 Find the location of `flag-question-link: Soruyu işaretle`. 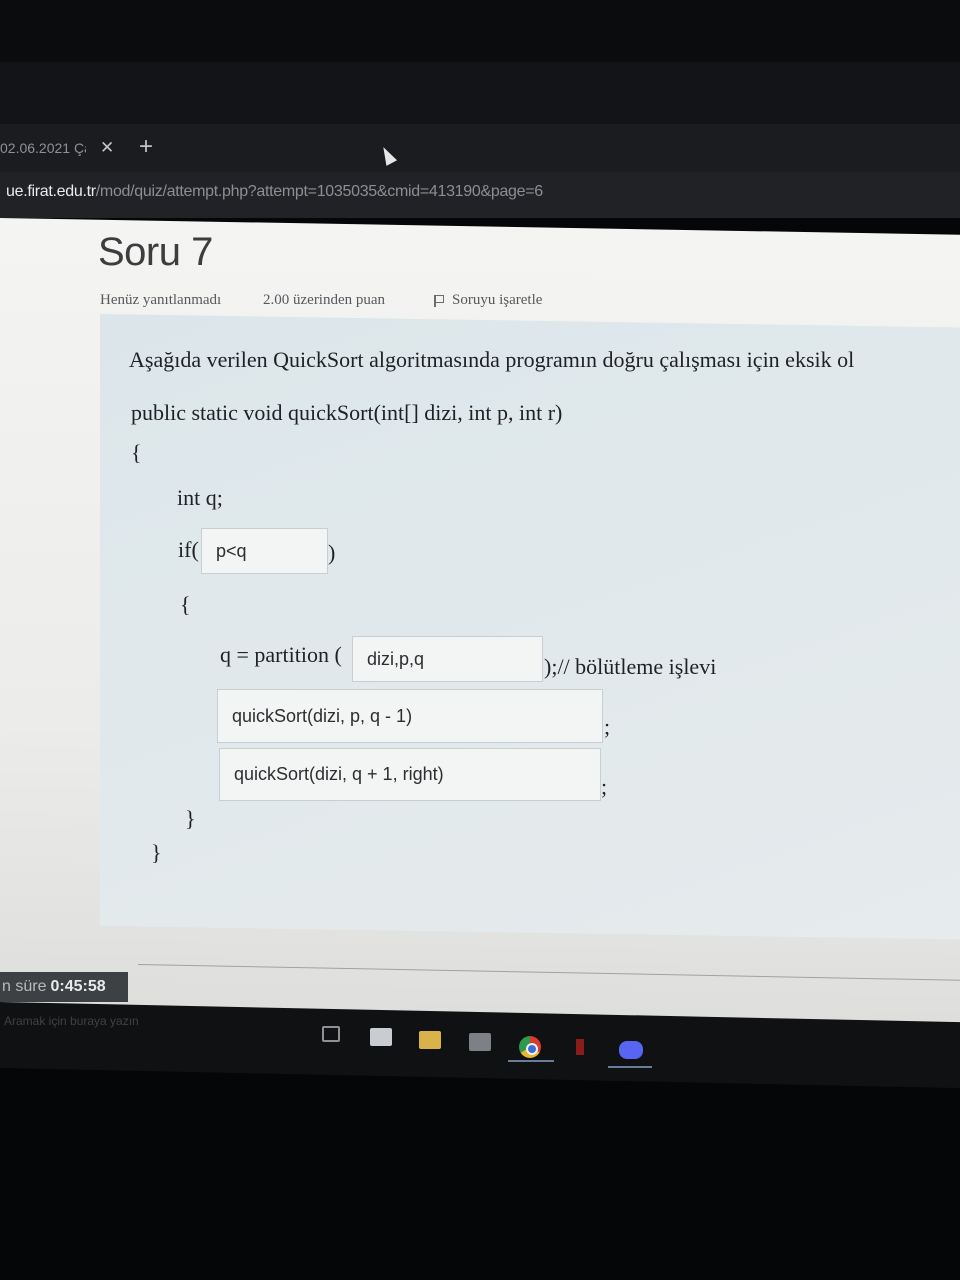

flag-question-link: Soruyu işaretle is located at coordinates (488, 300).